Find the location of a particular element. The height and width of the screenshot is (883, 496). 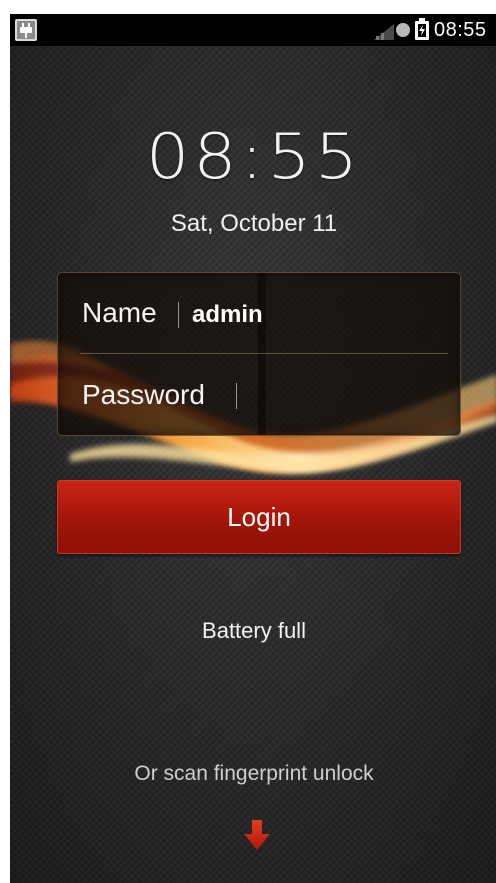

lockscreen-clock: 08:55 is located at coordinates (254, 157).